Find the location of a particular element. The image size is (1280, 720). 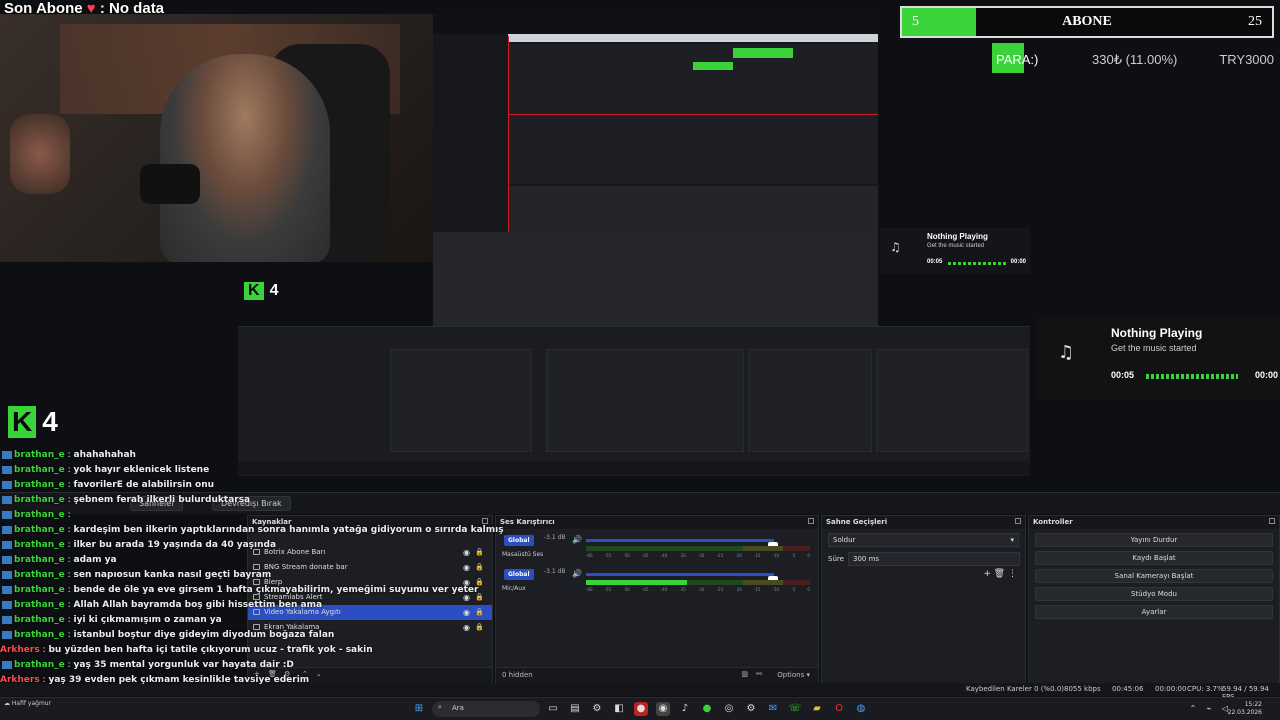

add-icon: + is located at coordinates (987, 574).